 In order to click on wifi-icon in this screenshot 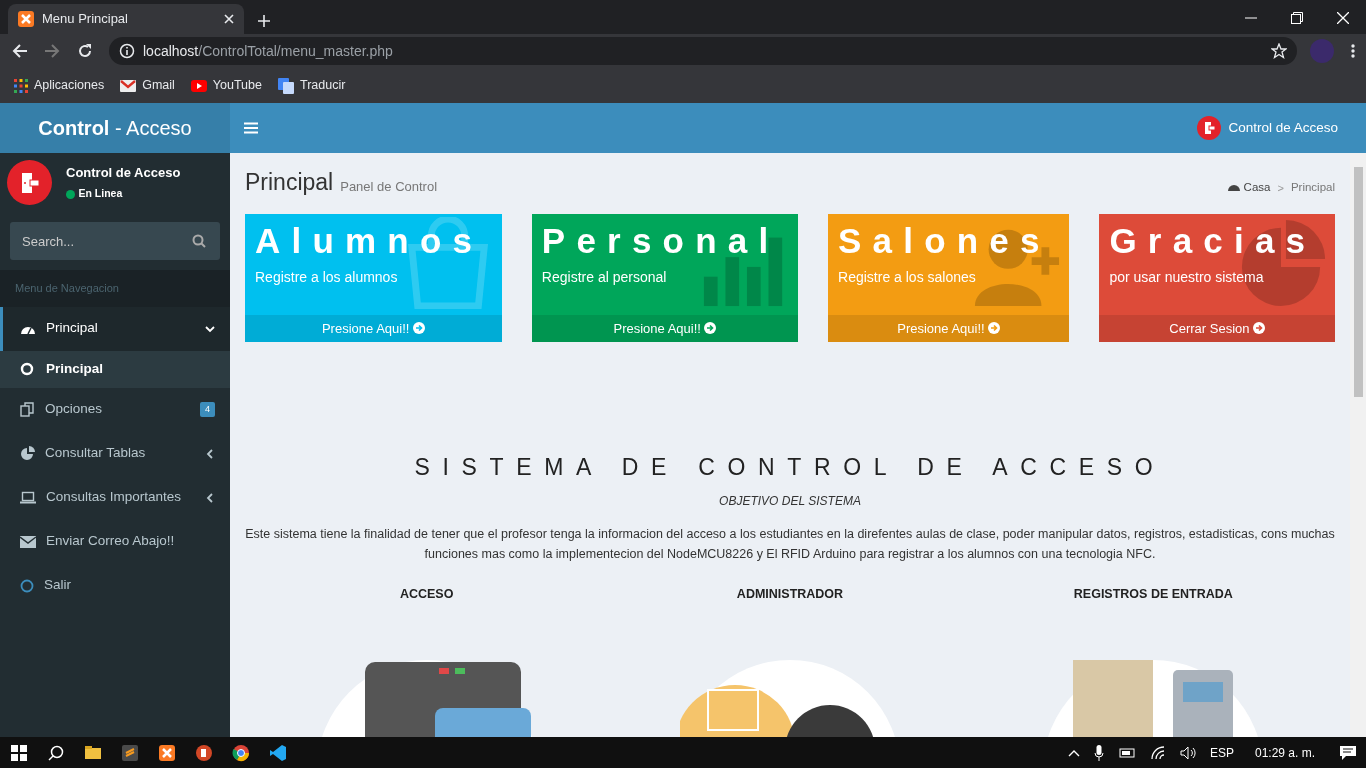, I will do `click(1157, 752)`.